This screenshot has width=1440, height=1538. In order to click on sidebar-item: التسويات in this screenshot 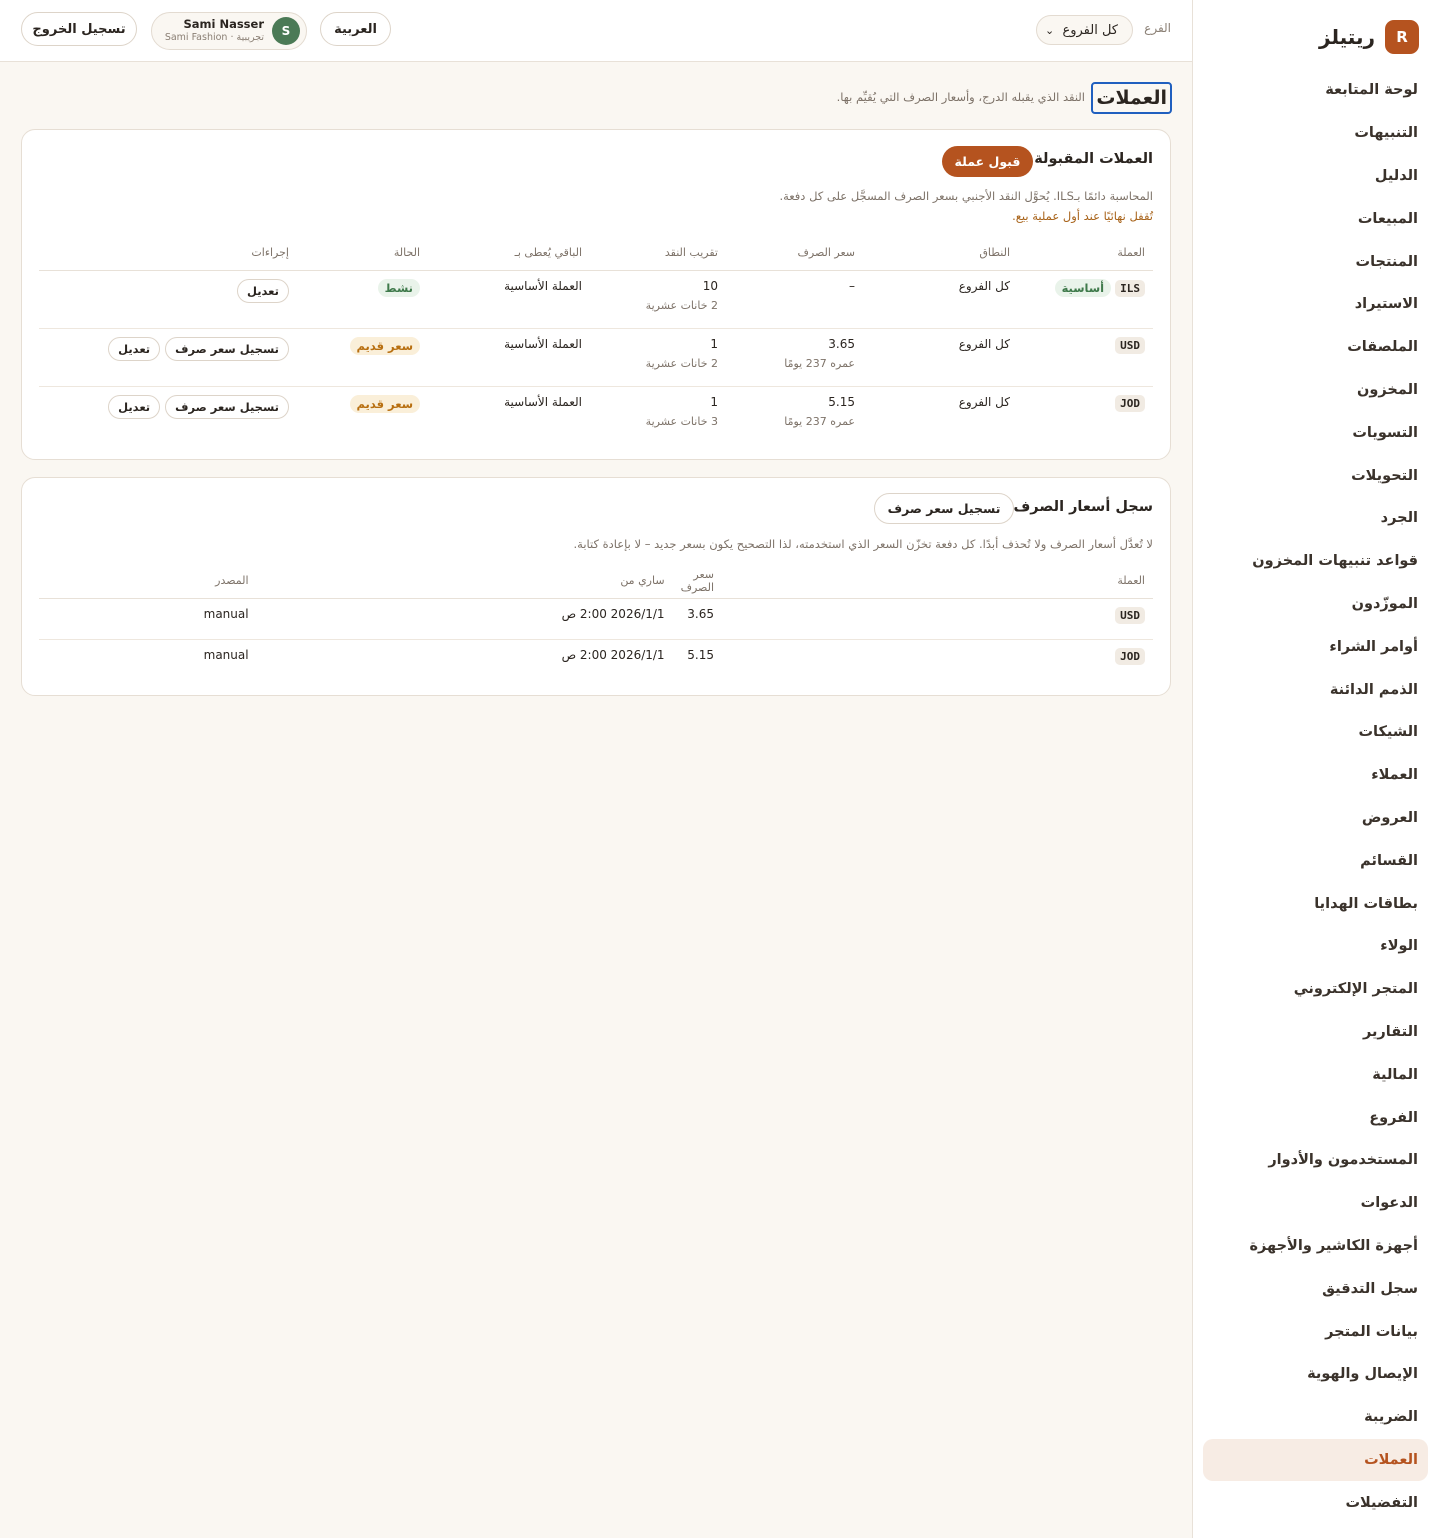, I will do `click(1315, 432)`.